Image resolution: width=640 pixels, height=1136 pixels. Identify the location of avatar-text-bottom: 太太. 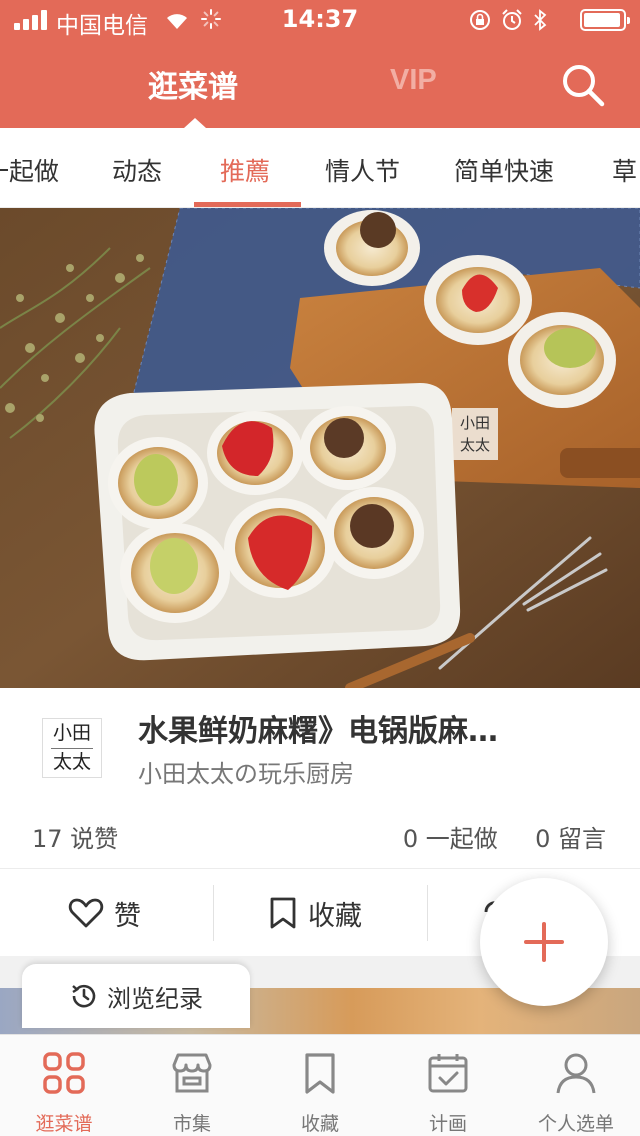
(71, 762).